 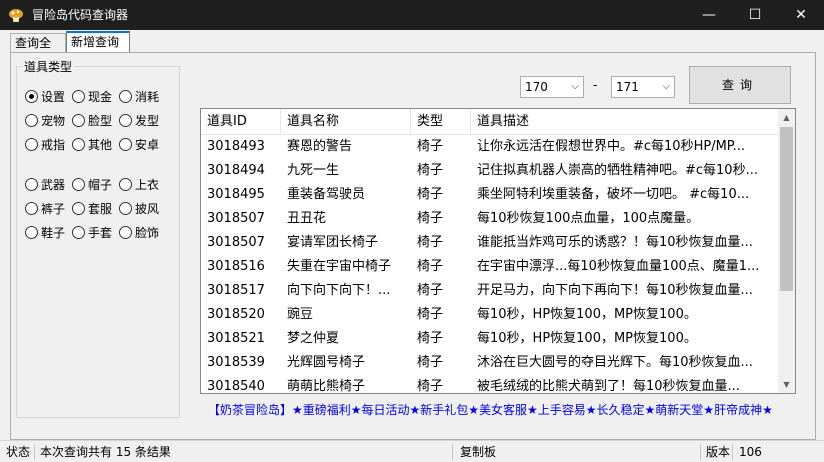 What do you see at coordinates (16, 15) in the screenshot?
I see `mushroom-app-icon` at bounding box center [16, 15].